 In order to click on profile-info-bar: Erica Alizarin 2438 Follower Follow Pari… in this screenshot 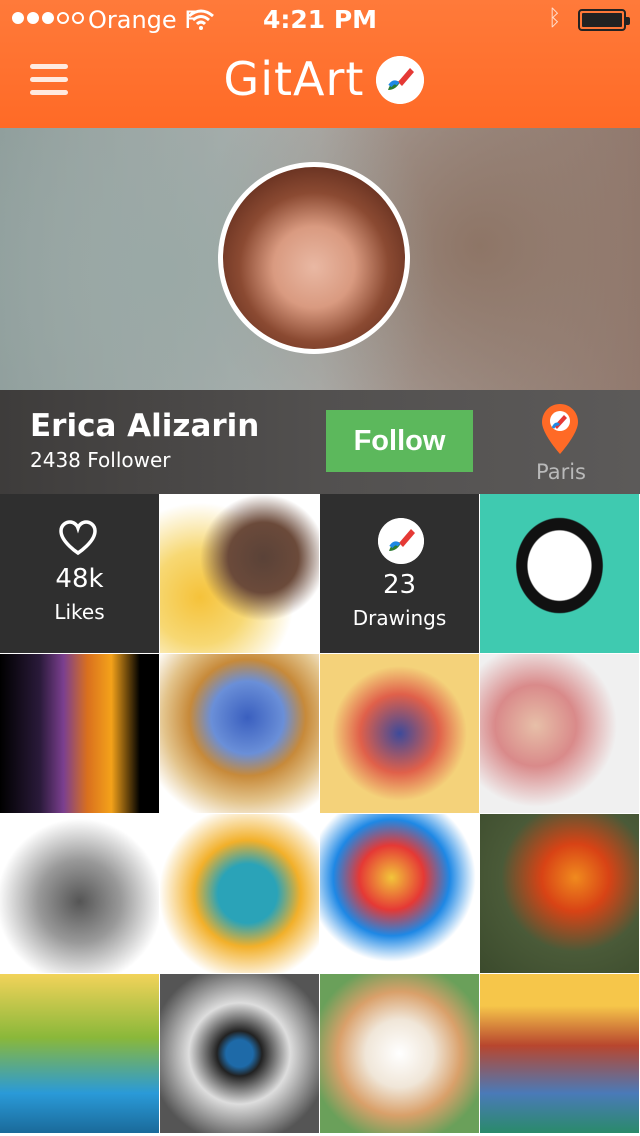, I will do `click(320, 442)`.